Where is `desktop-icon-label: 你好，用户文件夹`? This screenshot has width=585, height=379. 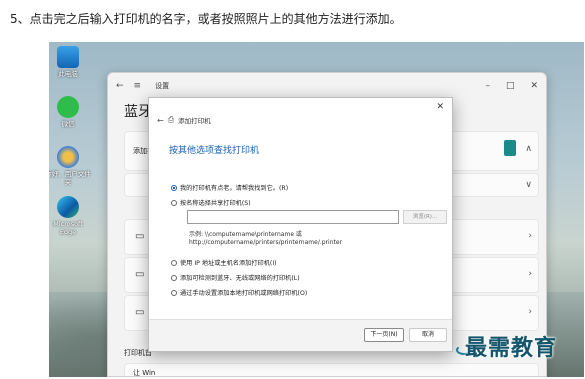 desktop-icon-label: 你好，用户文件夹 is located at coordinates (70, 178).